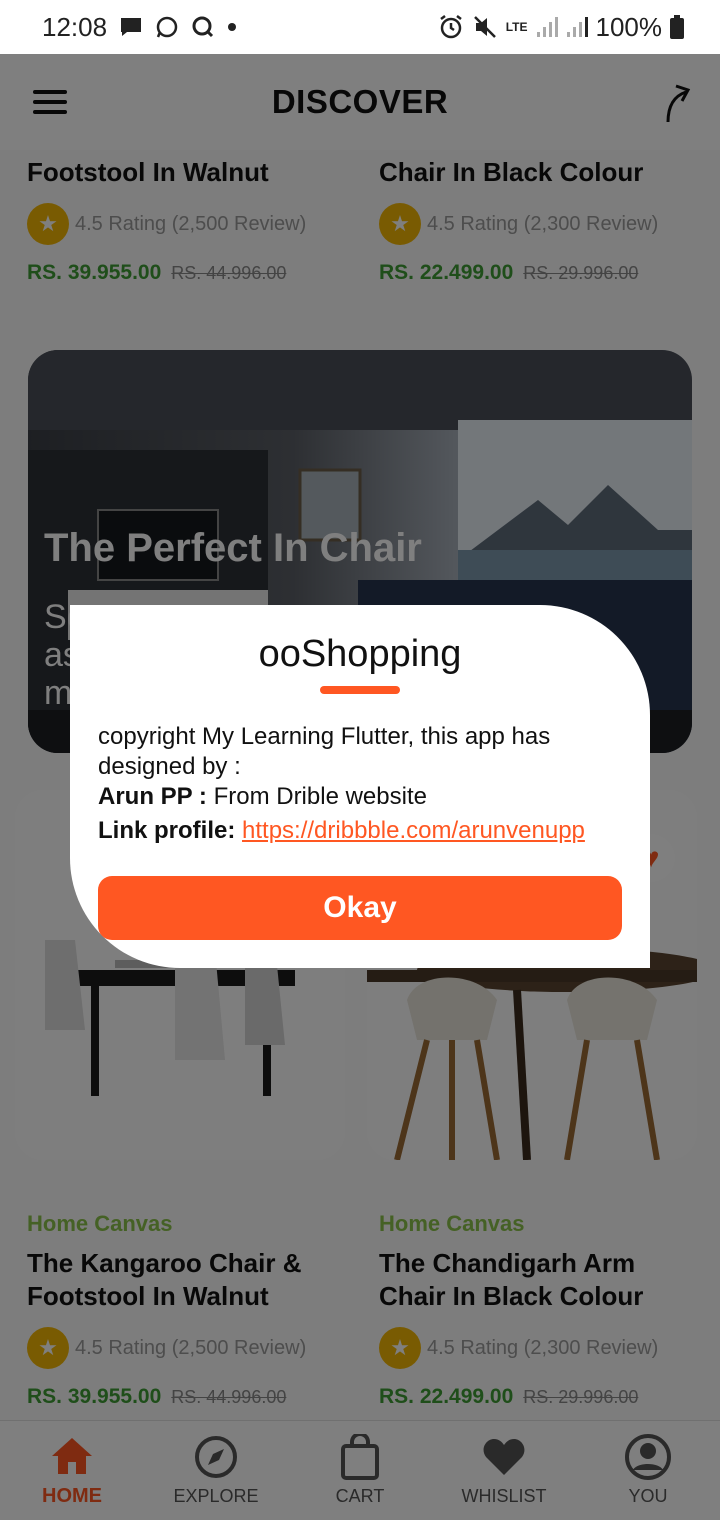 This screenshot has width=720, height=1520. What do you see at coordinates (152, 796) in the screenshot?
I see `author-label: Arun PP :` at bounding box center [152, 796].